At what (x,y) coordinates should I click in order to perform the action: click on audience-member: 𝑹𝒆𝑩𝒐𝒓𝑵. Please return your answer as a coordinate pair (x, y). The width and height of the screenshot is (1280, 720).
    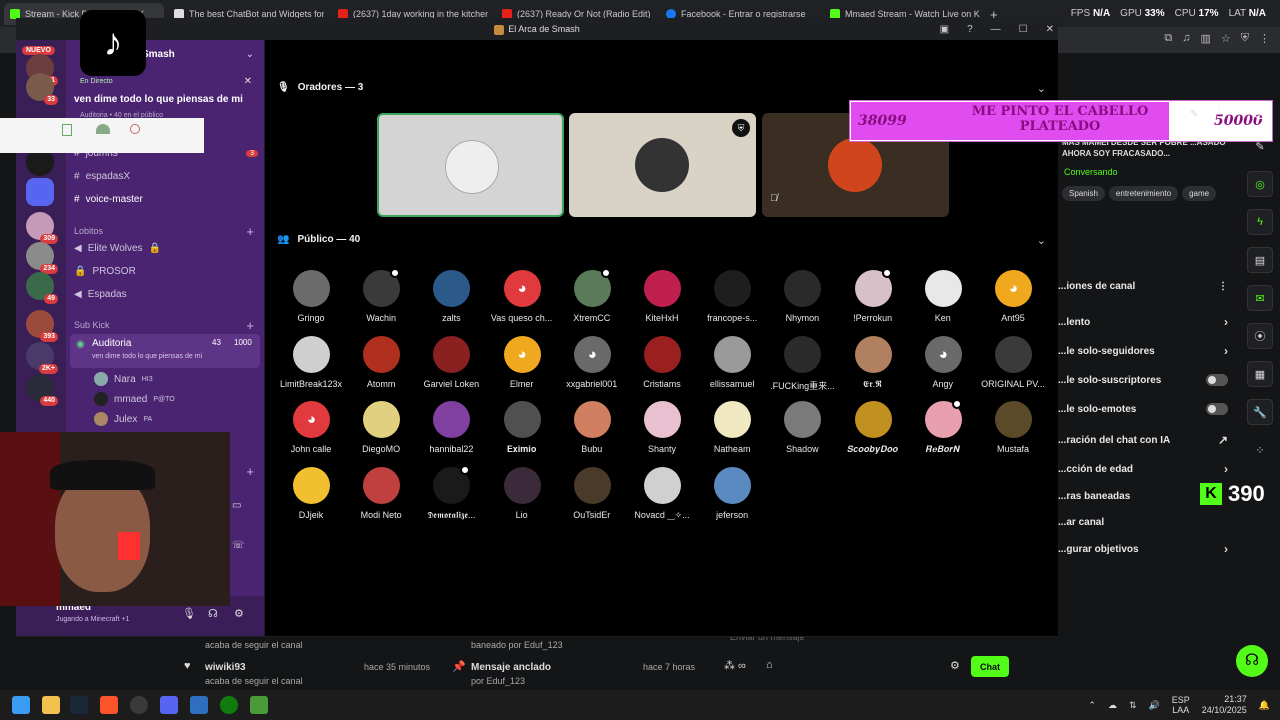
    Looking at the image, I should click on (943, 427).